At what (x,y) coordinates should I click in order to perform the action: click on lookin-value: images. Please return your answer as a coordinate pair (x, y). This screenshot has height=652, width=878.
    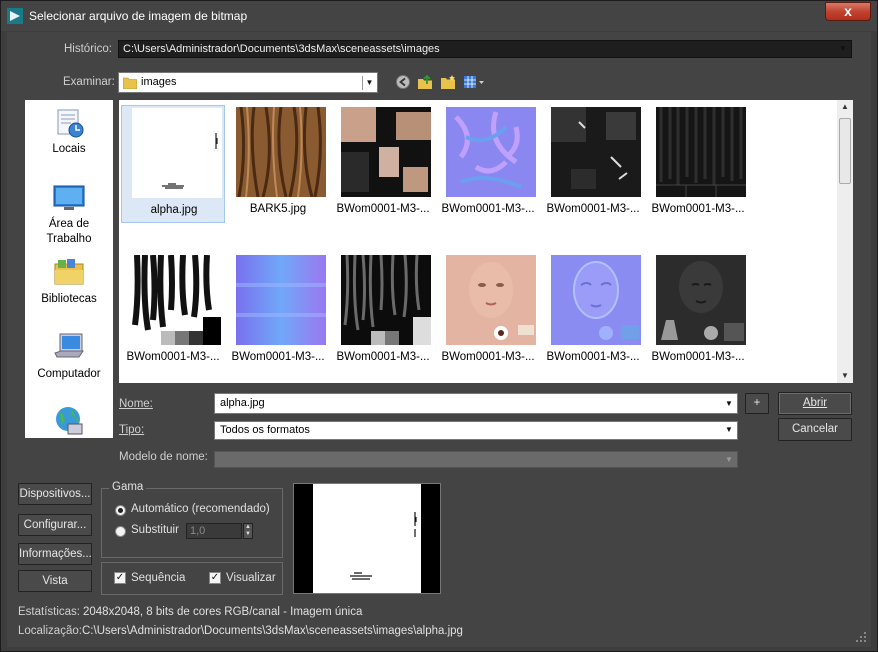
    Looking at the image, I should click on (159, 82).